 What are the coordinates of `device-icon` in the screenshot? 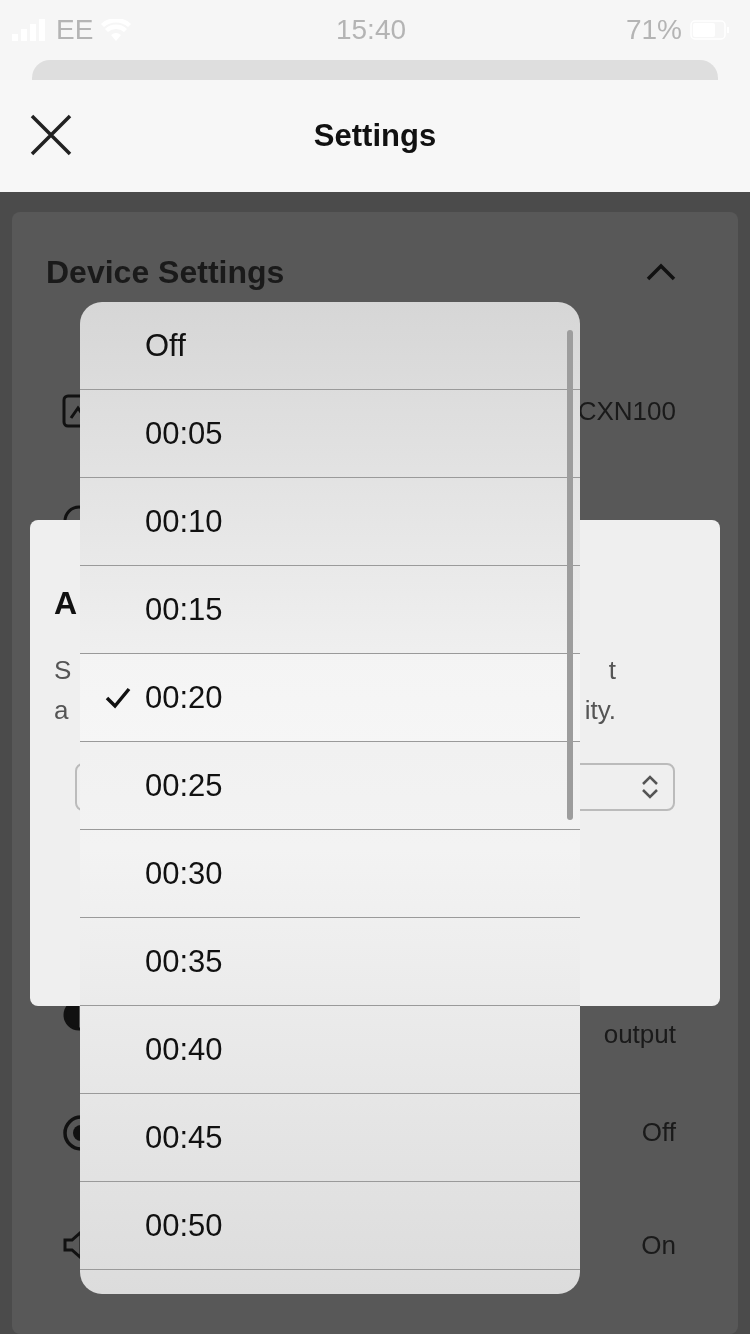 It's located at (71, 411).